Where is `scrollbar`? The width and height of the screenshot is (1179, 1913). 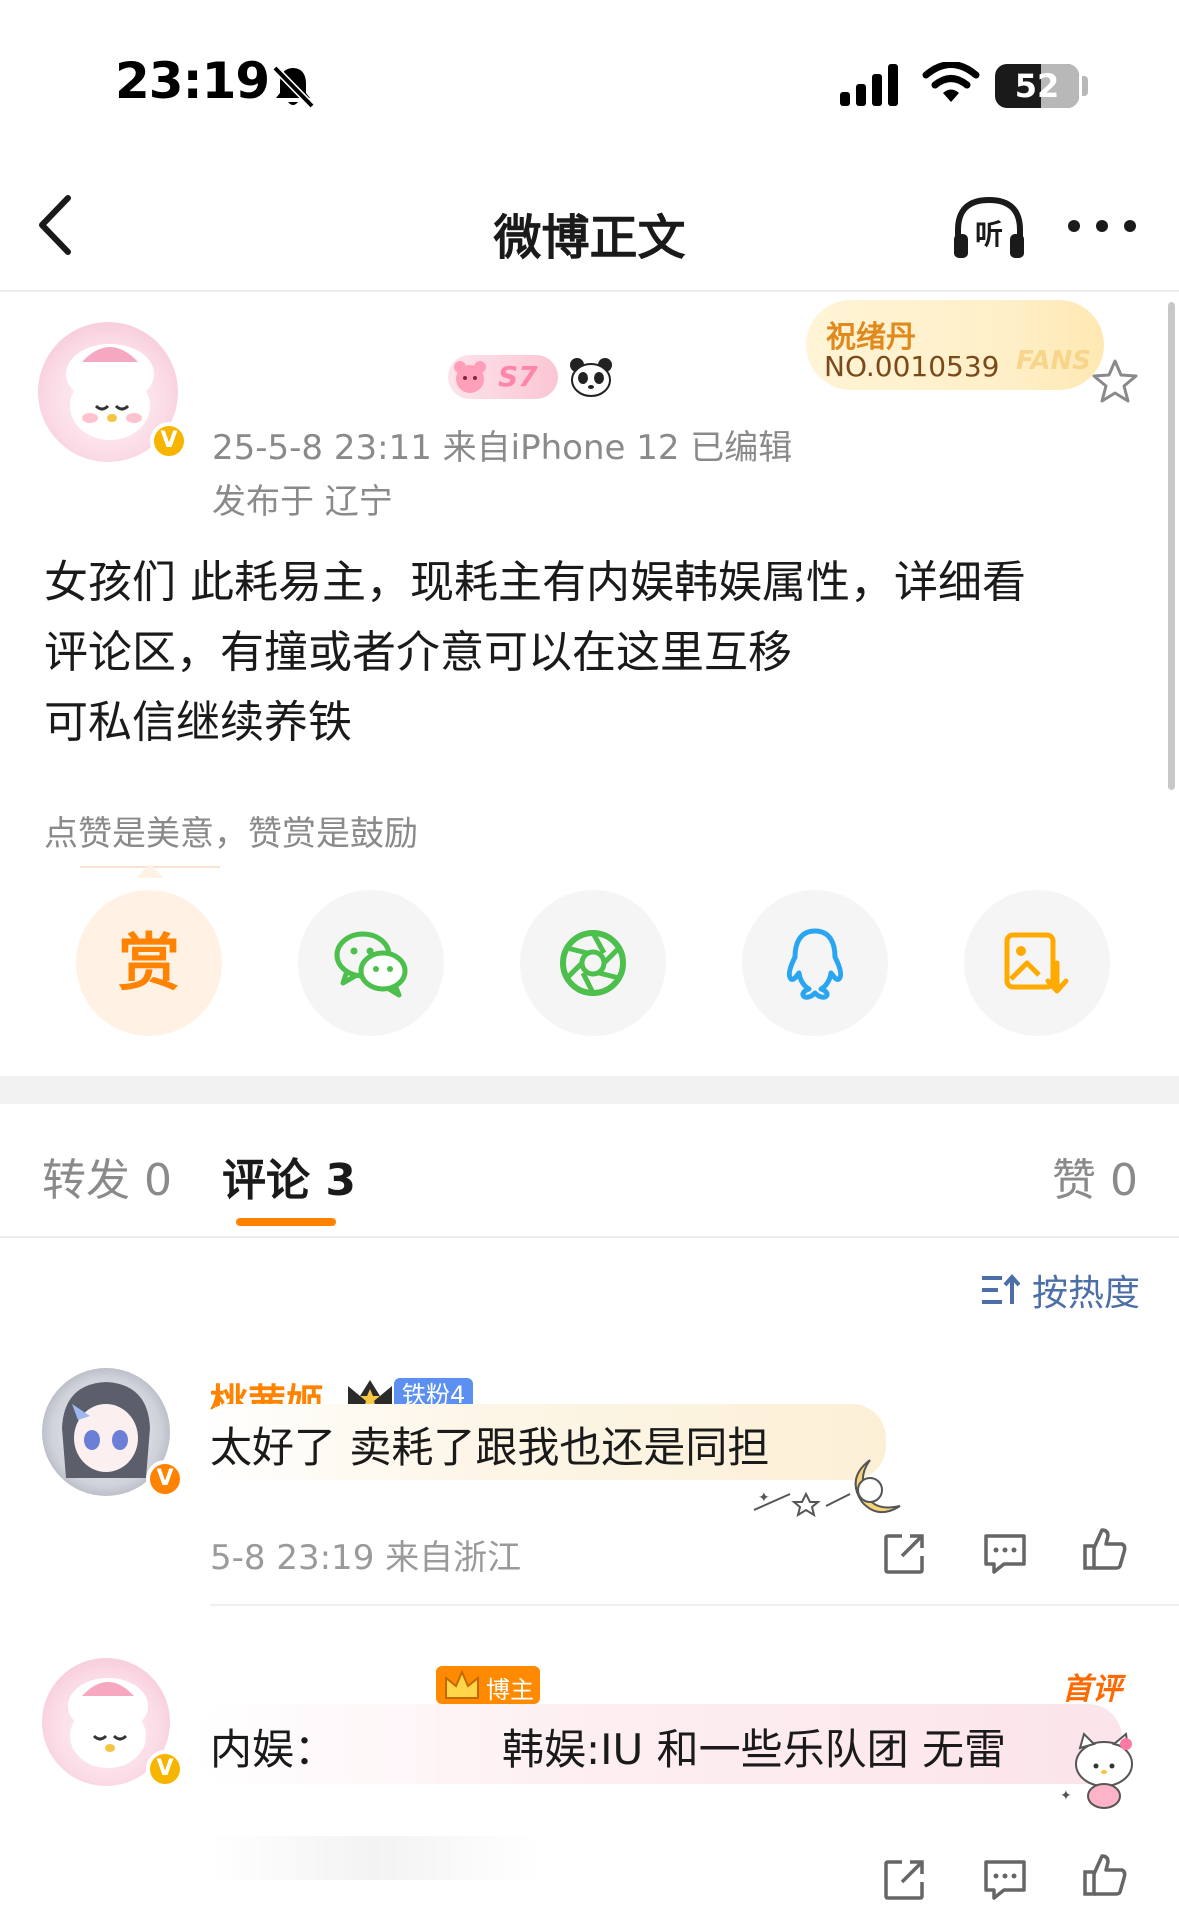 scrollbar is located at coordinates (1171, 546).